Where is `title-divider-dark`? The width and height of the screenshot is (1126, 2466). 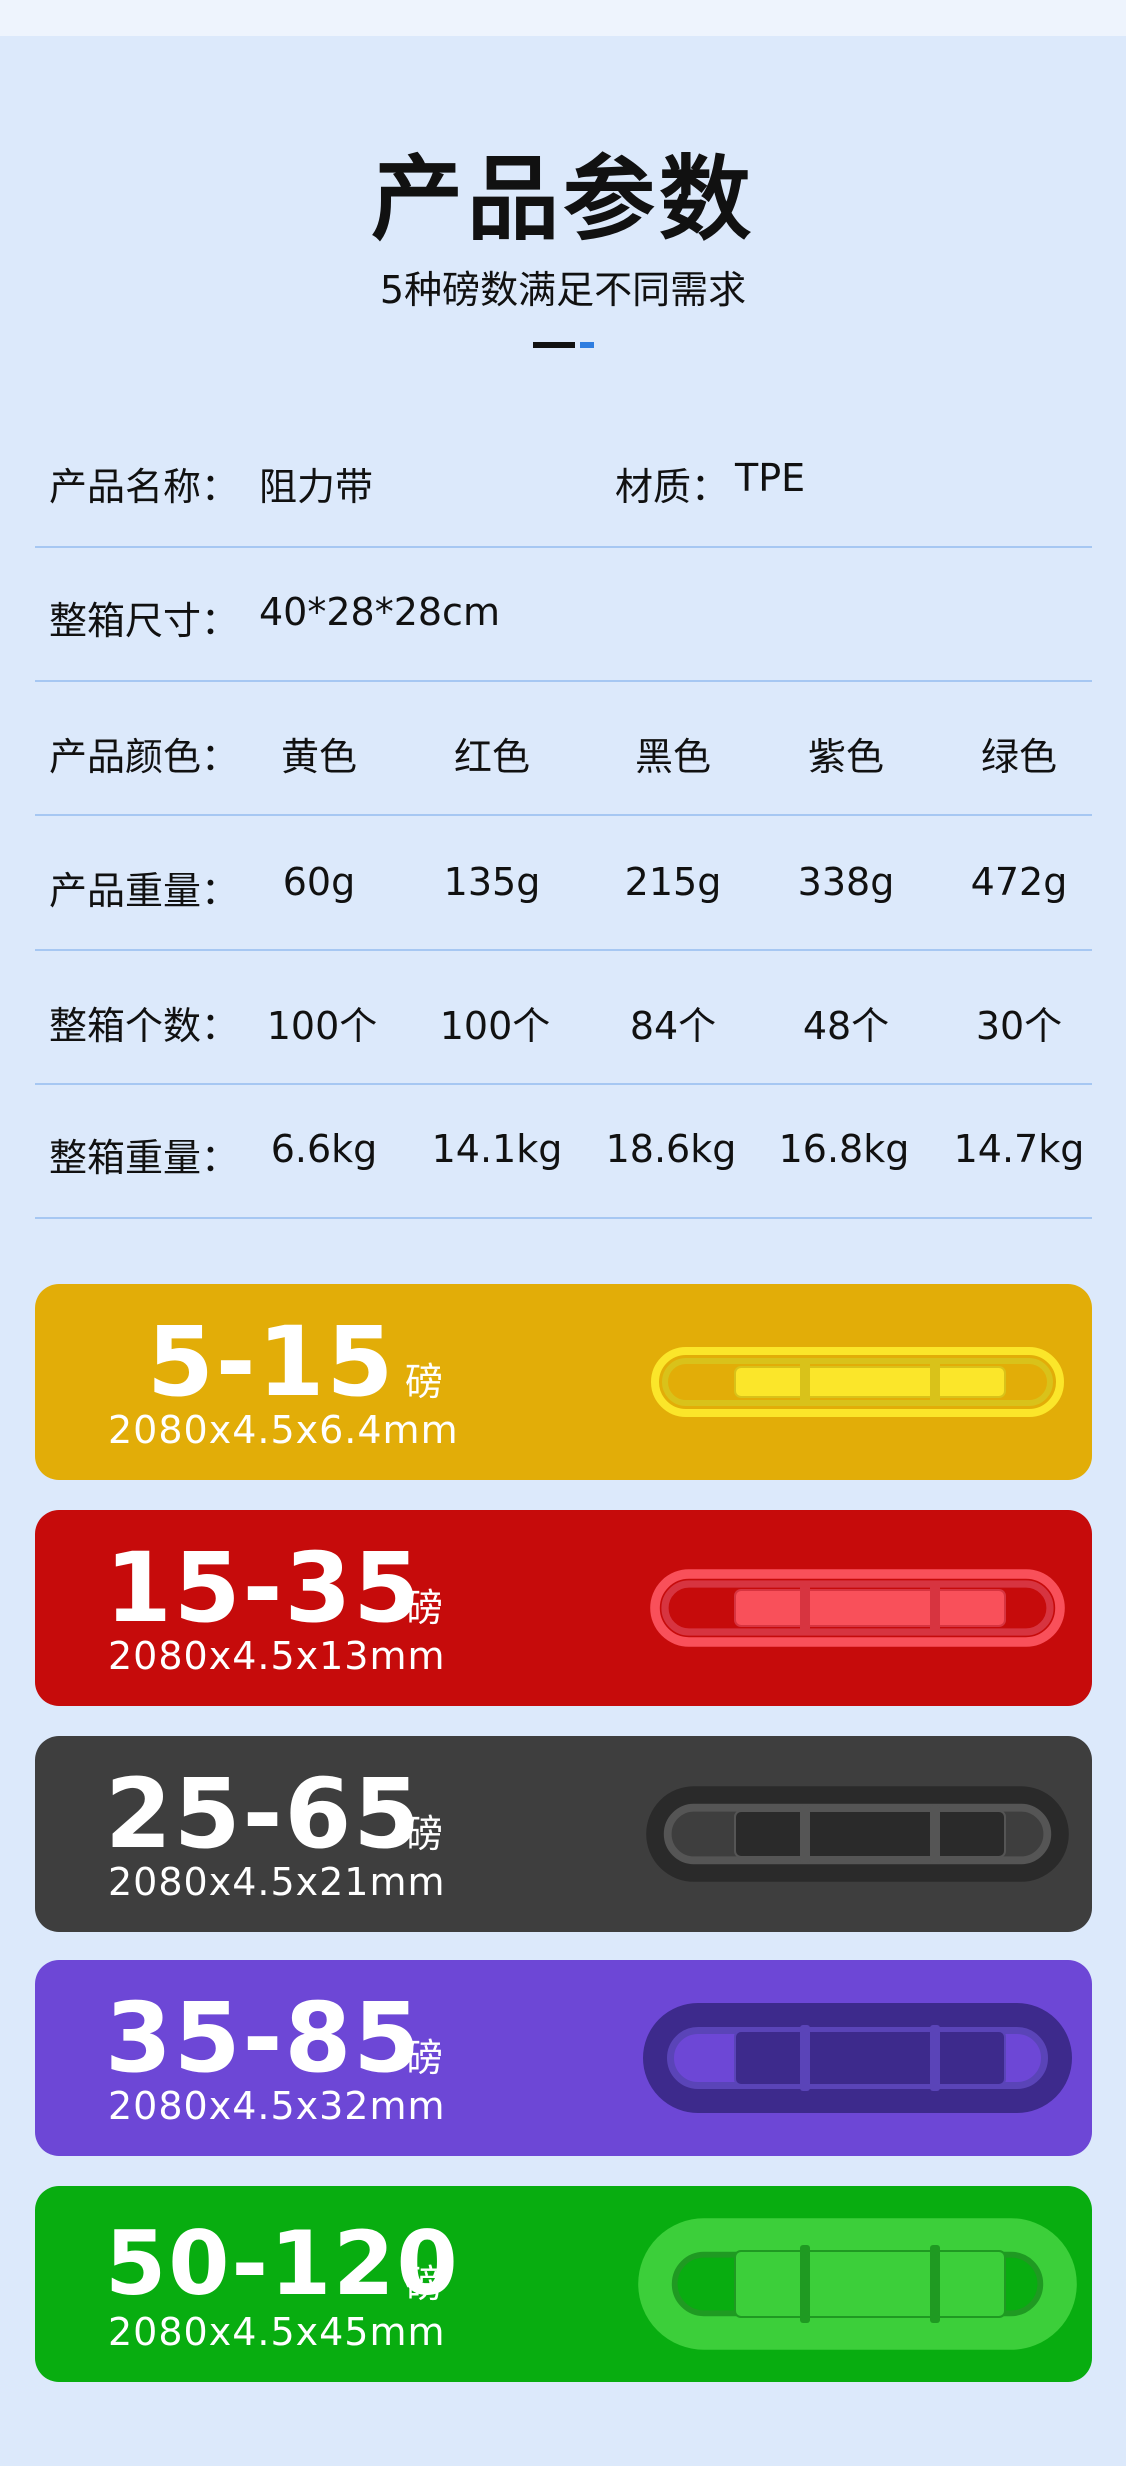
title-divider-dark is located at coordinates (554, 345).